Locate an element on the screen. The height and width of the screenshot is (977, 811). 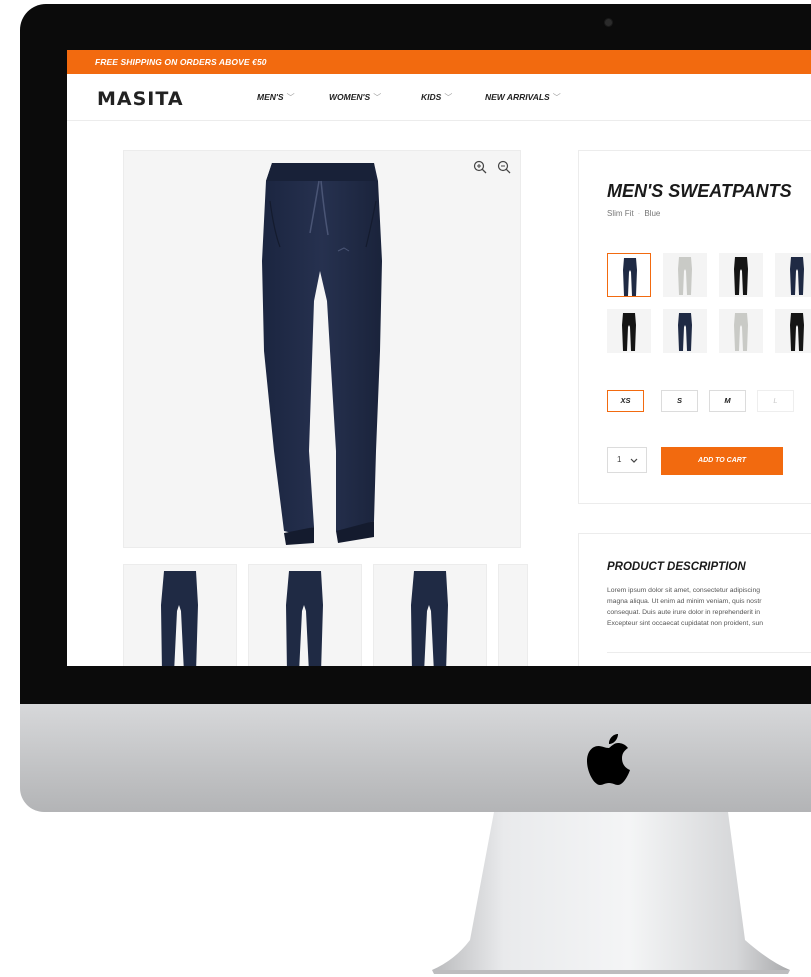
quantity-select: 1 is located at coordinates (627, 460).